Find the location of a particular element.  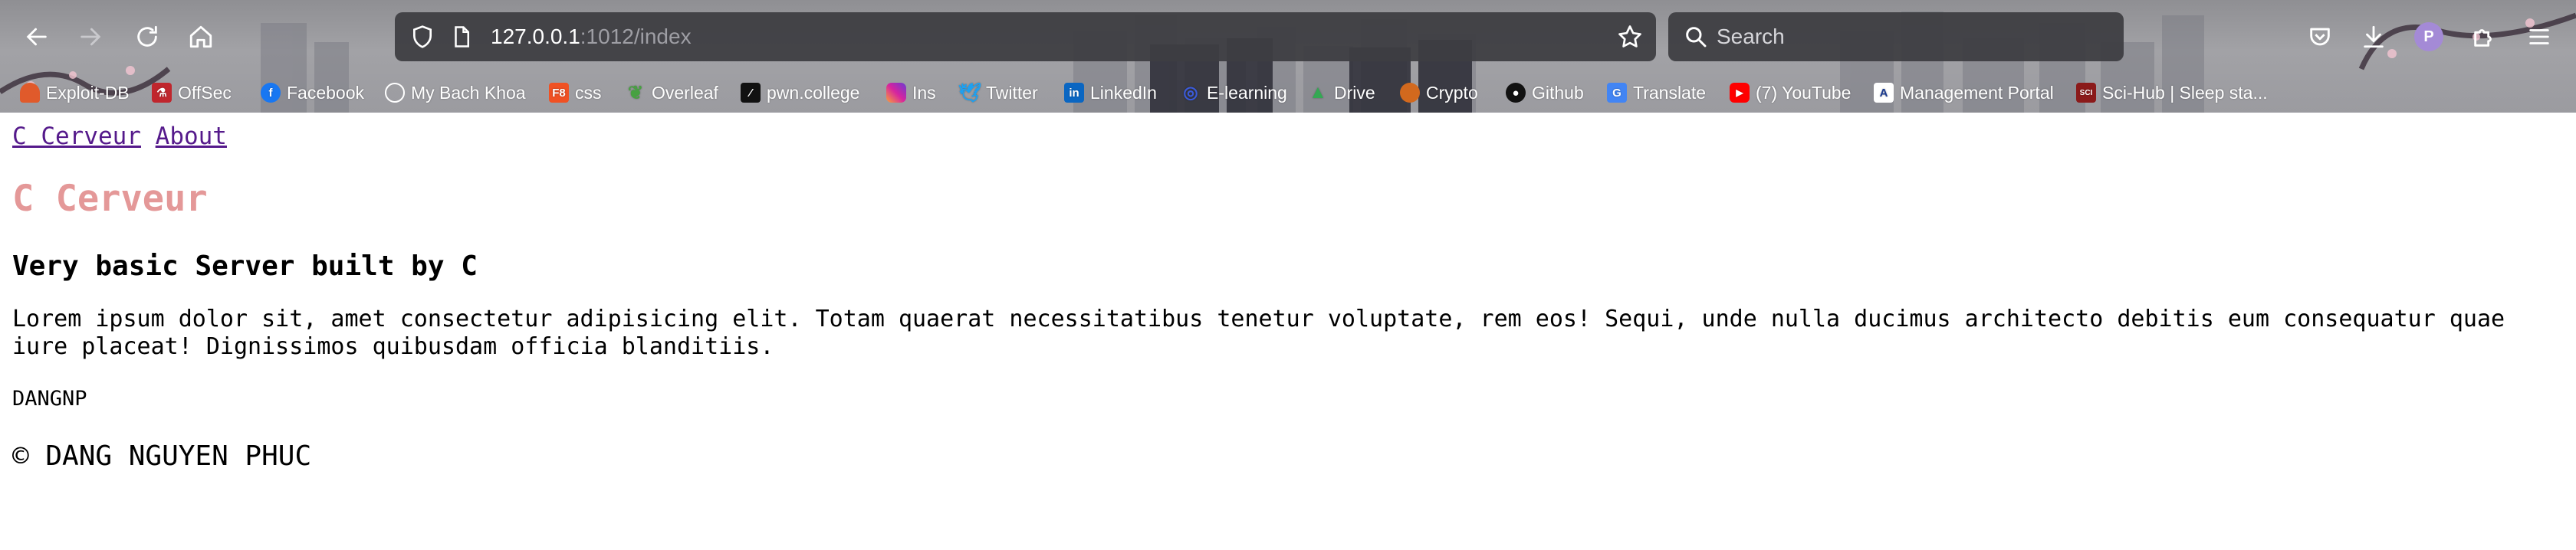

extensions-button is located at coordinates (2484, 37).